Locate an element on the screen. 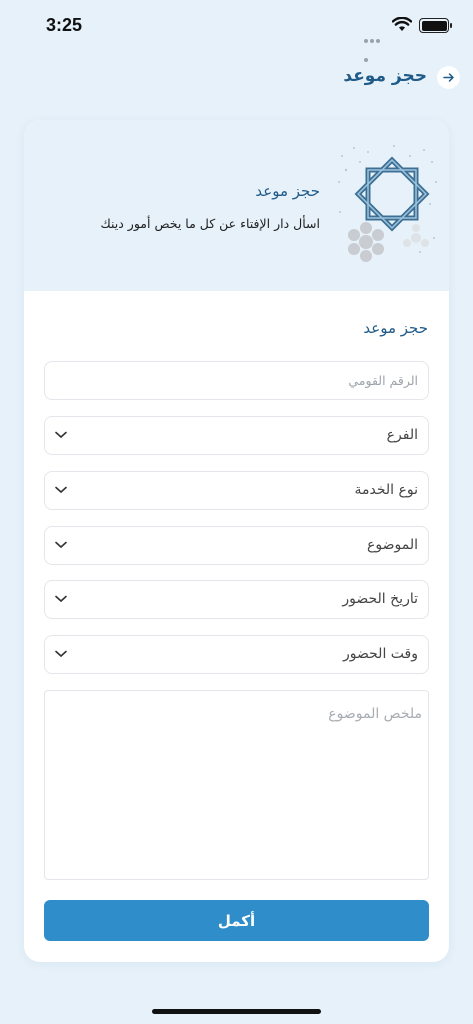 This screenshot has width=473, height=1024. submit-button: أكمل is located at coordinates (236, 920).